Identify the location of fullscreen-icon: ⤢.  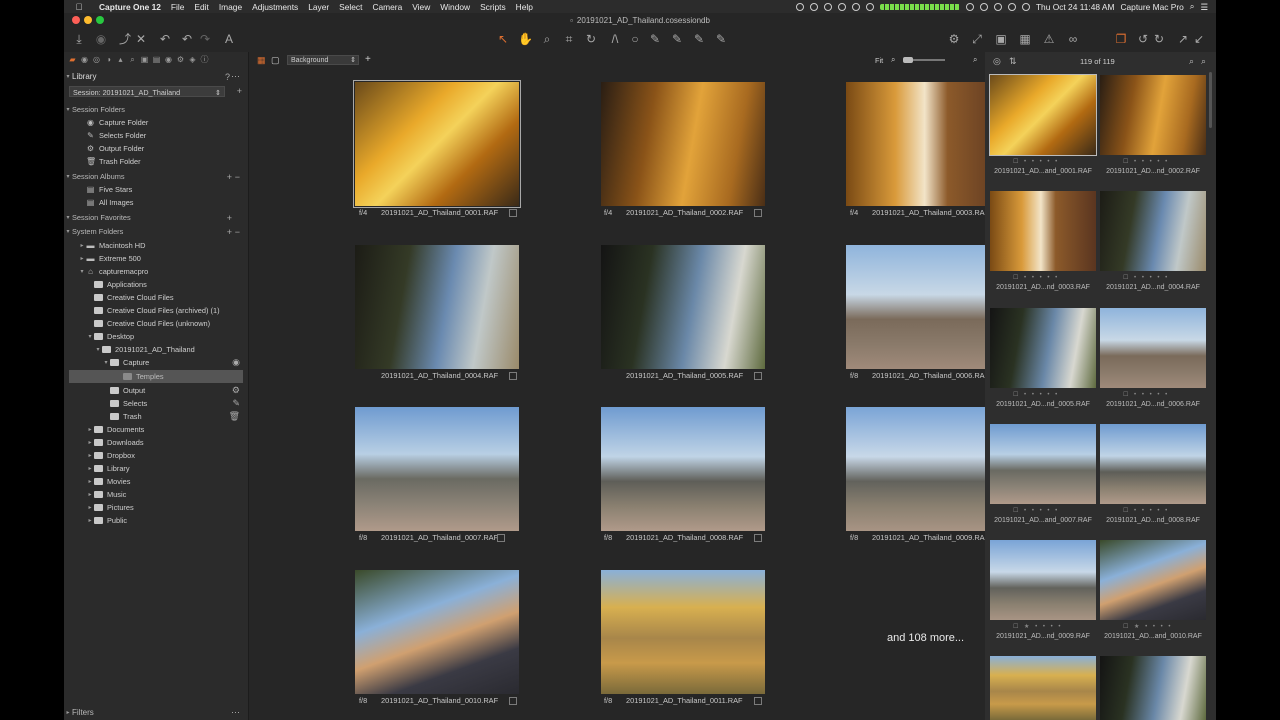
(977, 39).